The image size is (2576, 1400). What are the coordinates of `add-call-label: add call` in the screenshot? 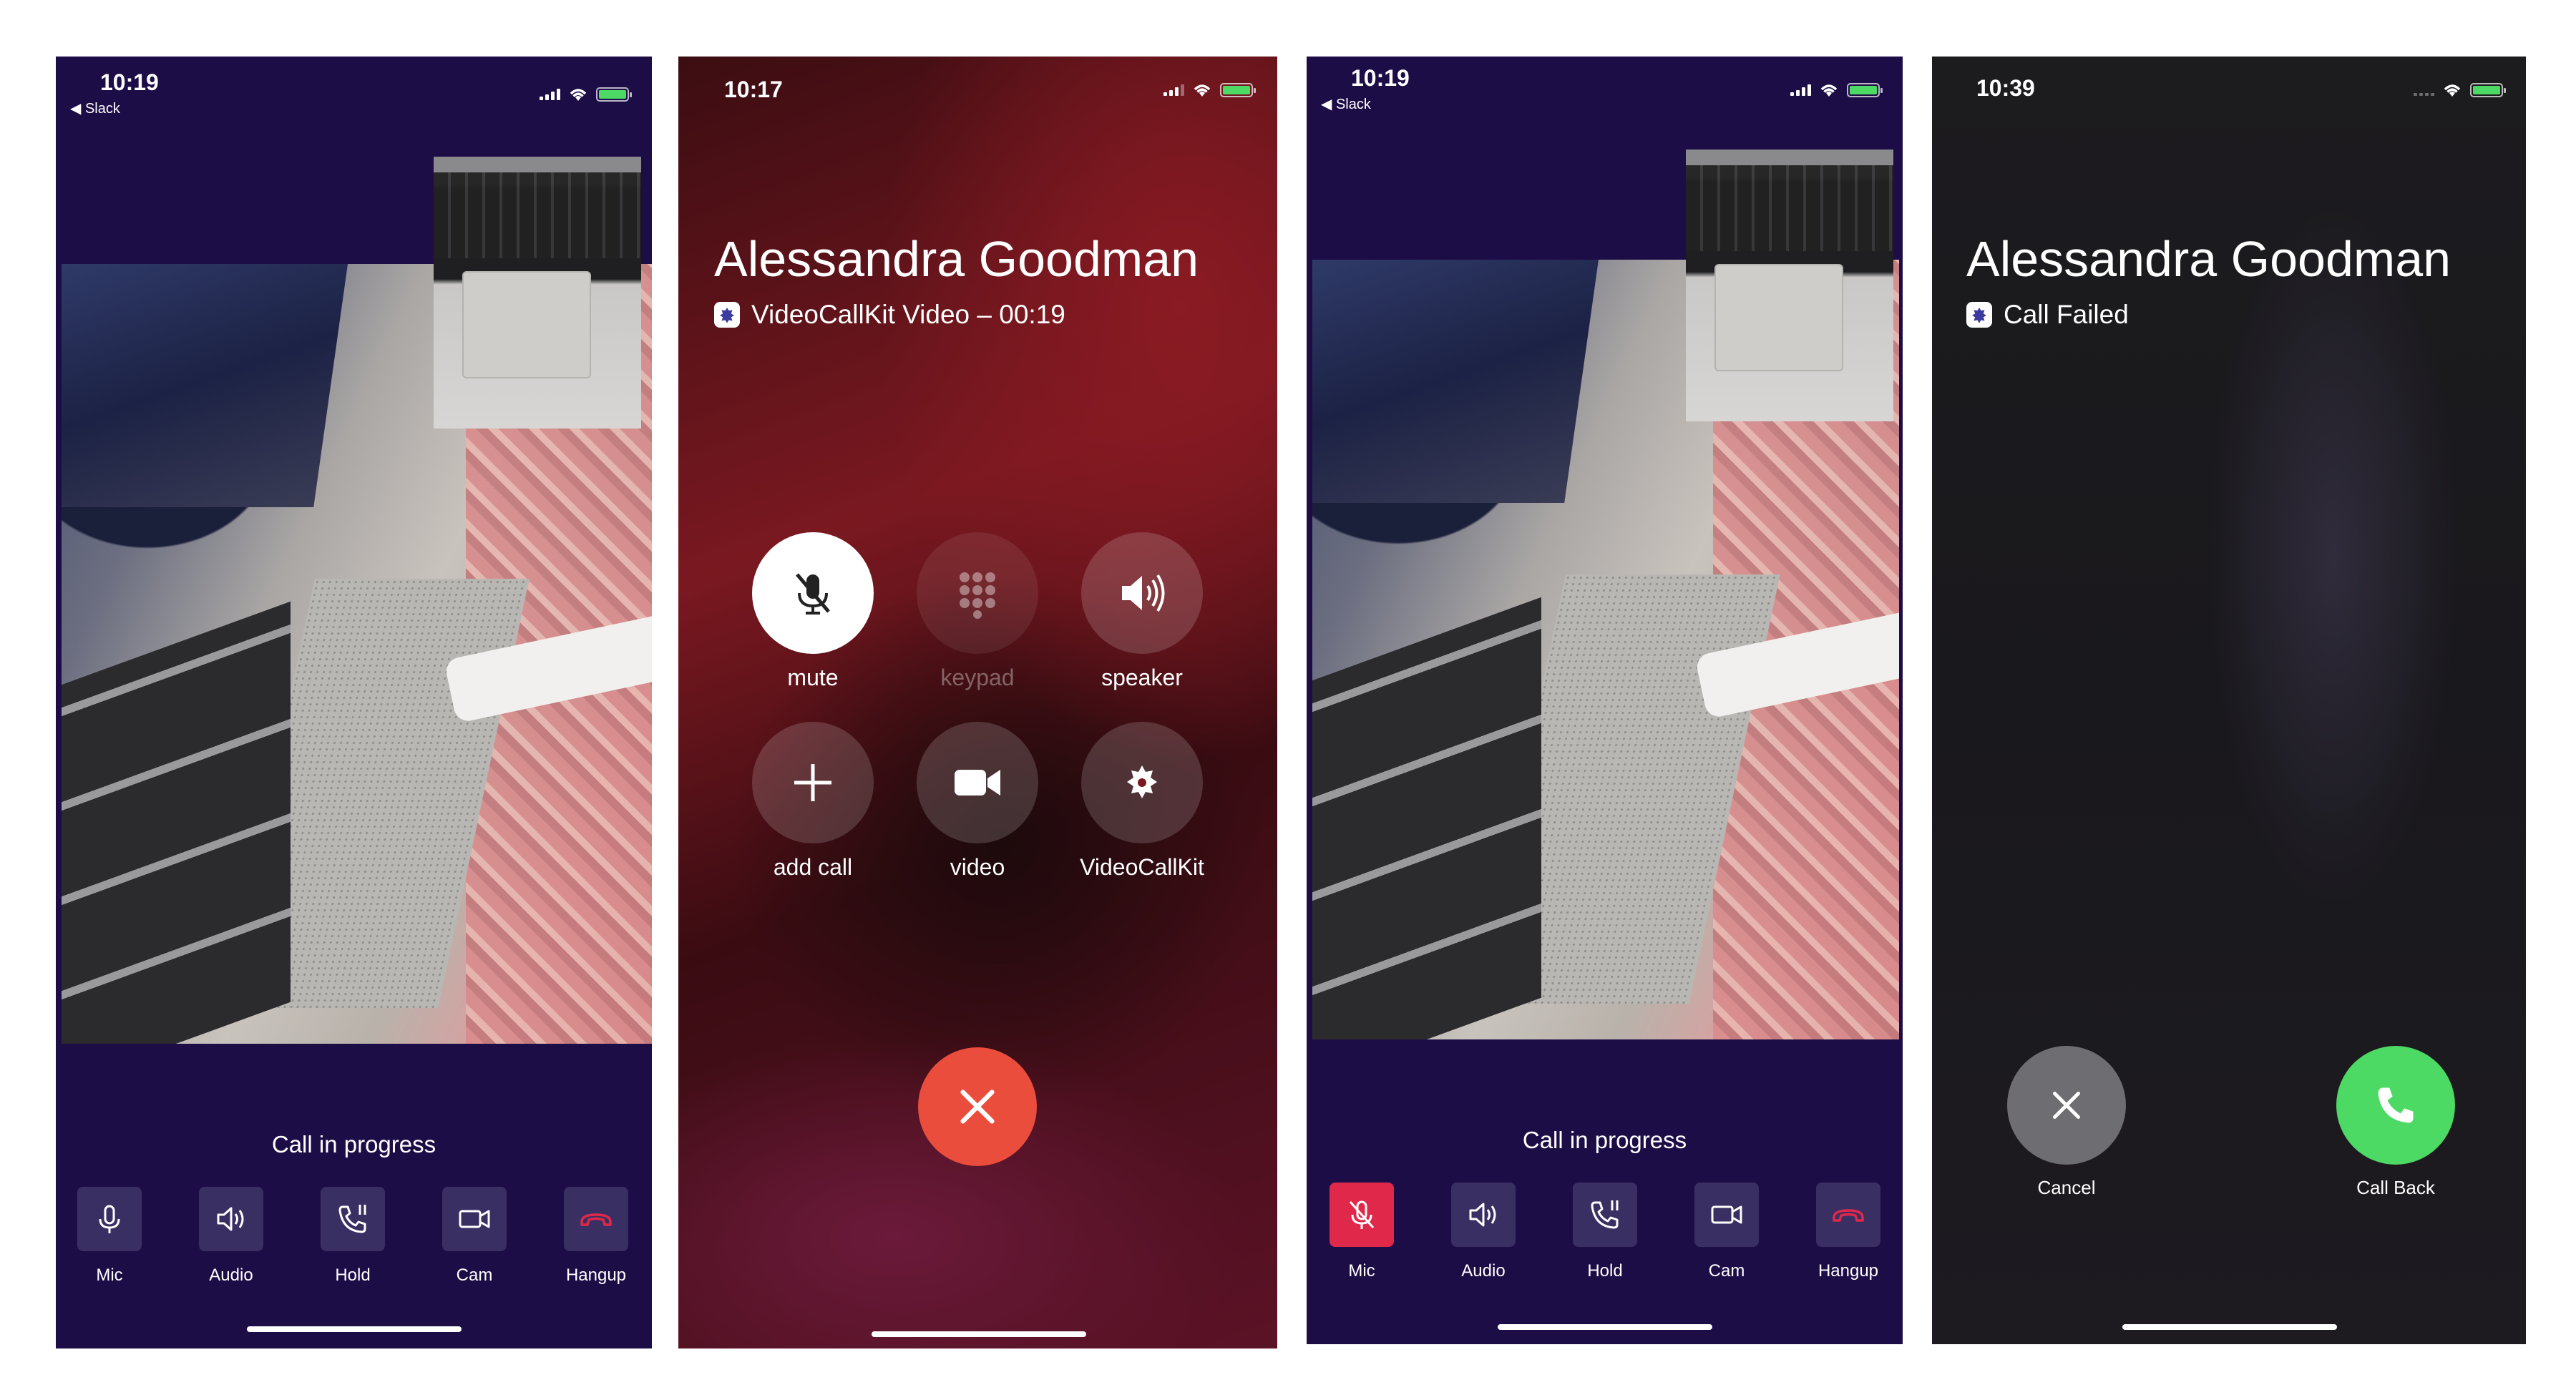 It's located at (813, 867).